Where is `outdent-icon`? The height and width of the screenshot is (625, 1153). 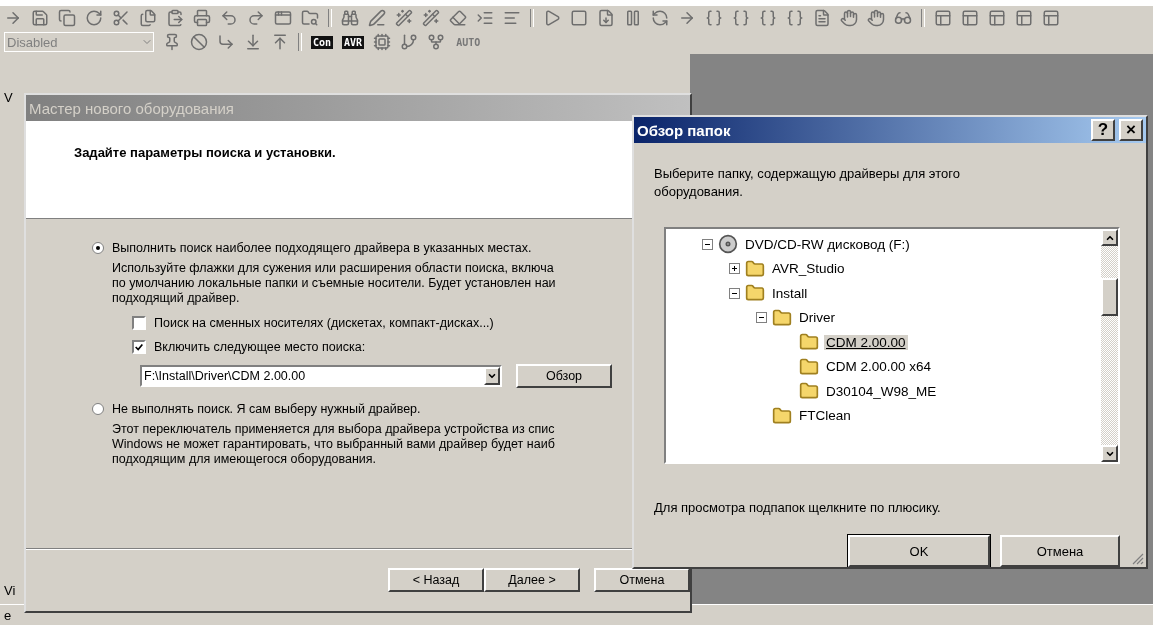 outdent-icon is located at coordinates (512, 18).